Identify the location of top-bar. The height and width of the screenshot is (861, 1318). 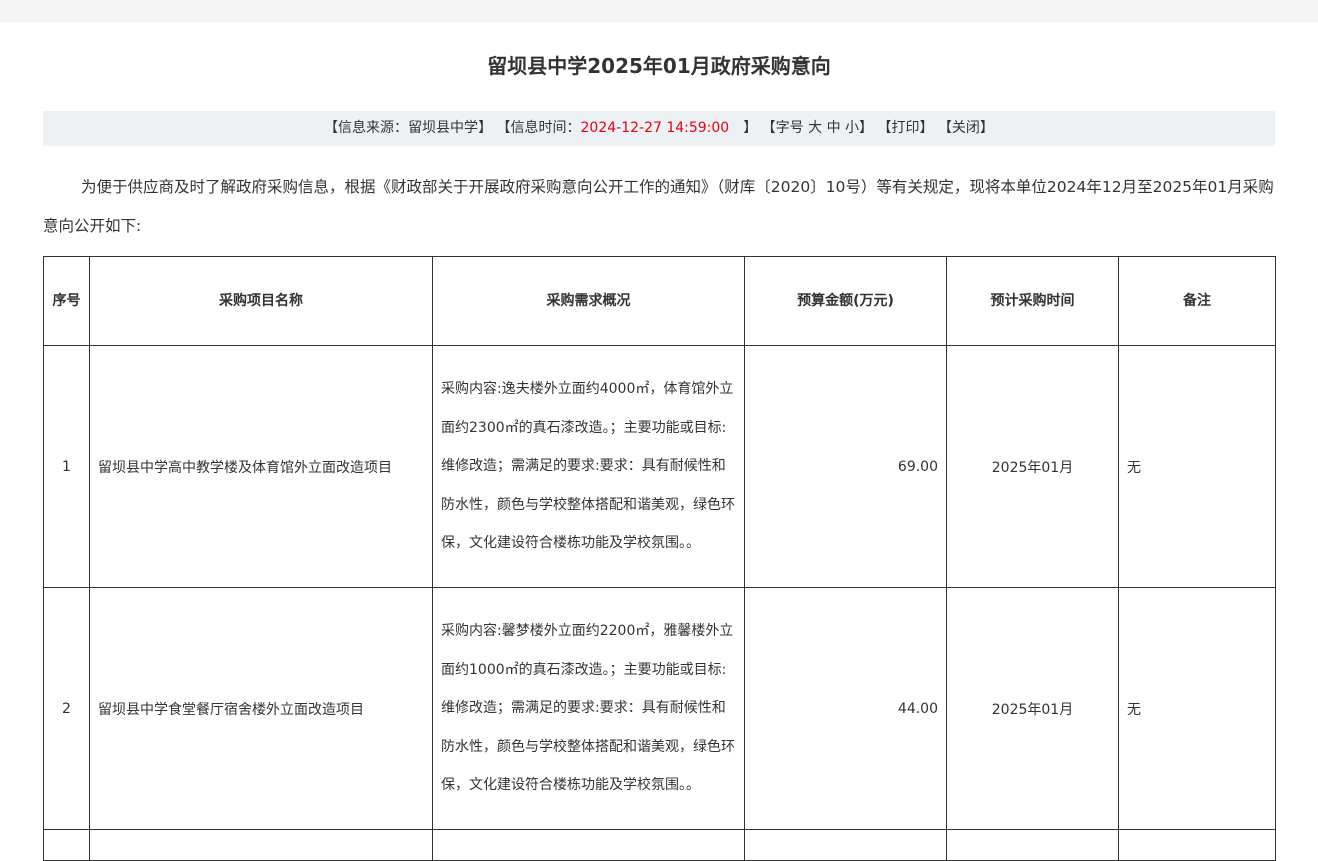
(659, 11).